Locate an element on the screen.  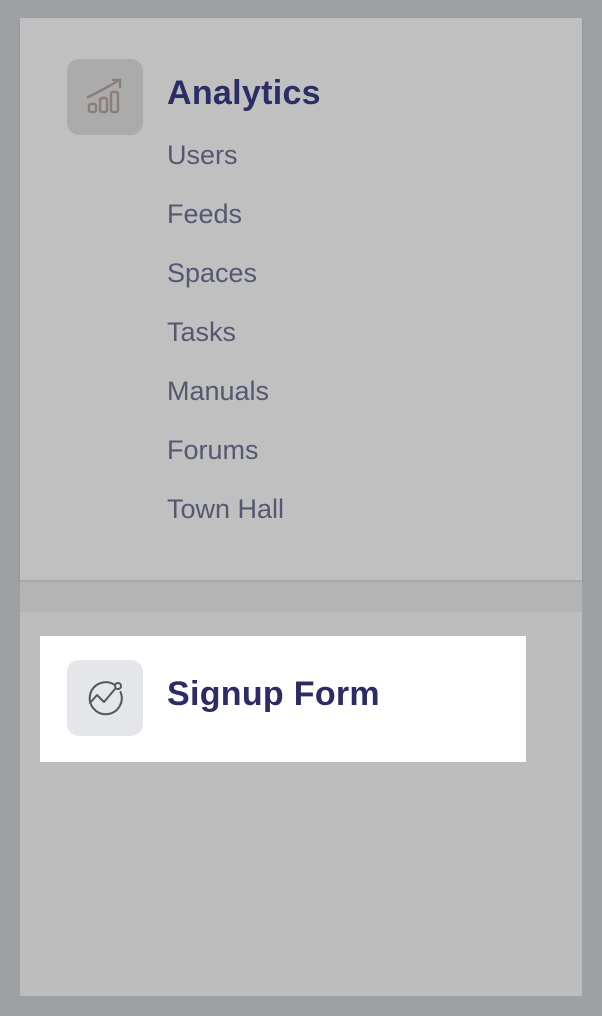
menu-item-tasks: Tasks is located at coordinates (225, 341).